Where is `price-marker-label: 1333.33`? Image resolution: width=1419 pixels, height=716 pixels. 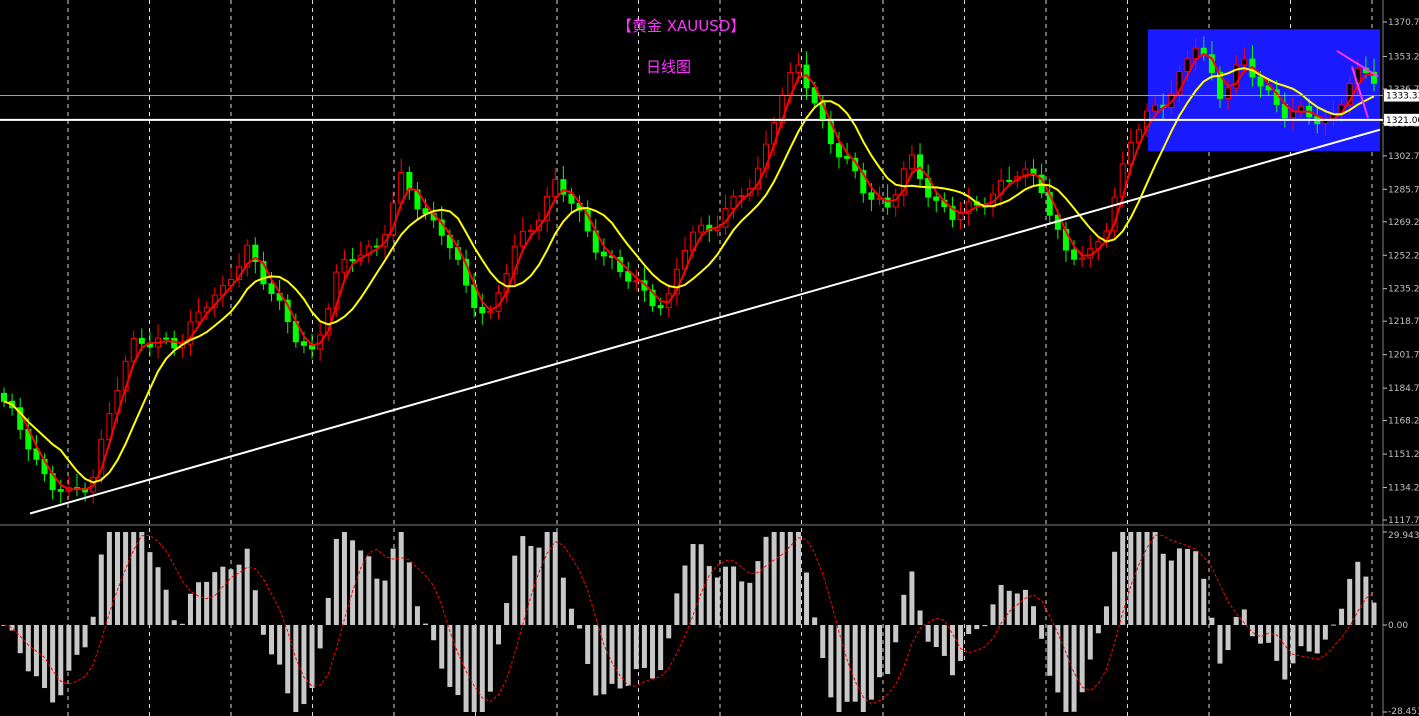
price-marker-label: 1333.33 is located at coordinates (1402, 97).